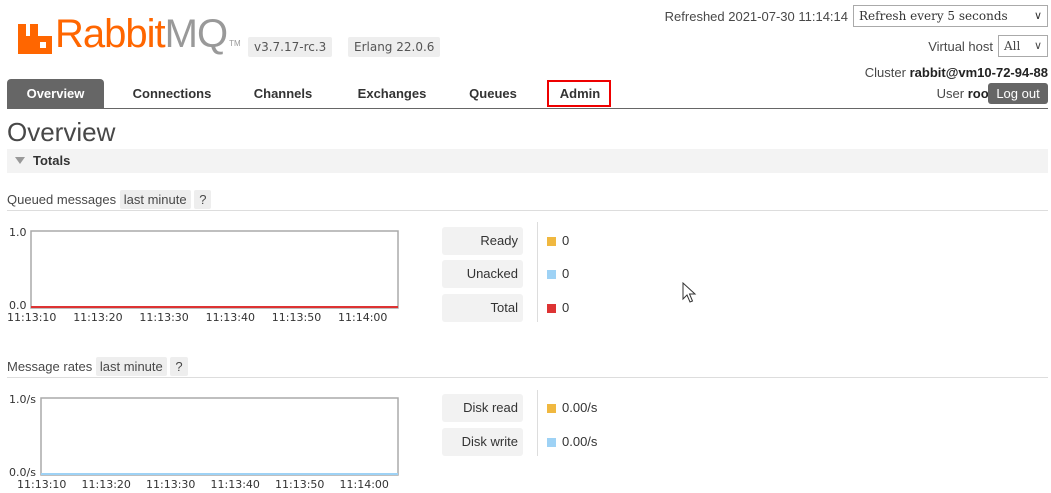 The image size is (1051, 493). Describe the element at coordinates (527, 108) in the screenshot. I see `nav-divider` at that location.